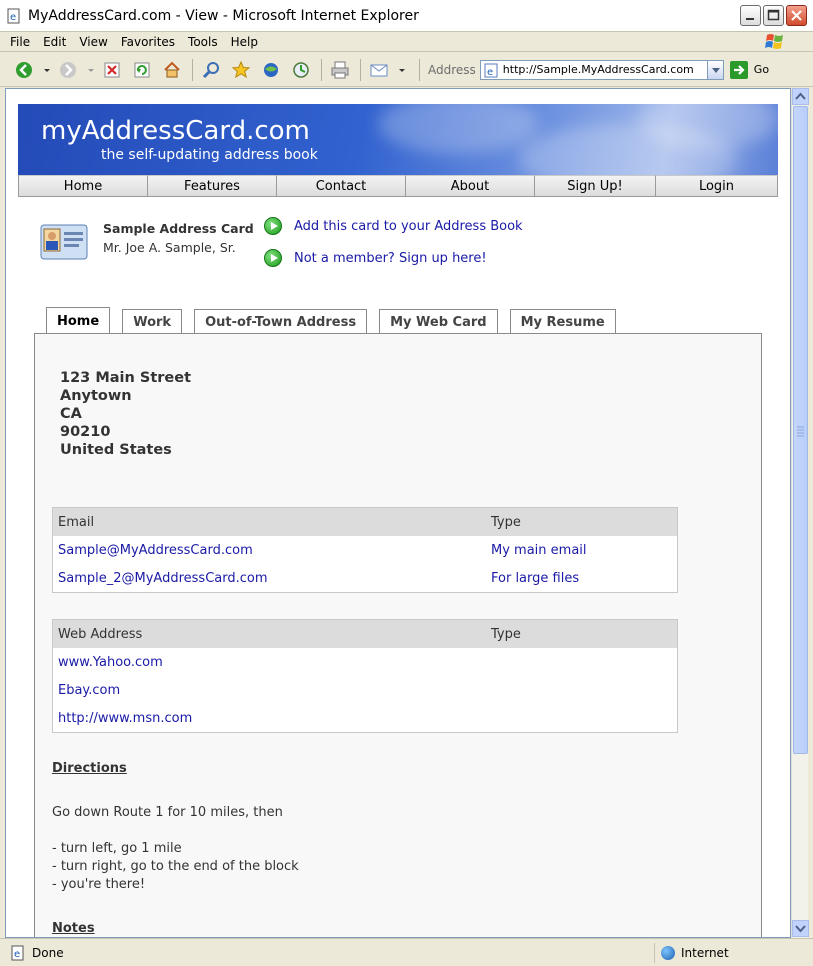 This screenshot has width=813, height=966. Describe the element at coordinates (800, 96) in the screenshot. I see `scroll-up-icon` at that location.